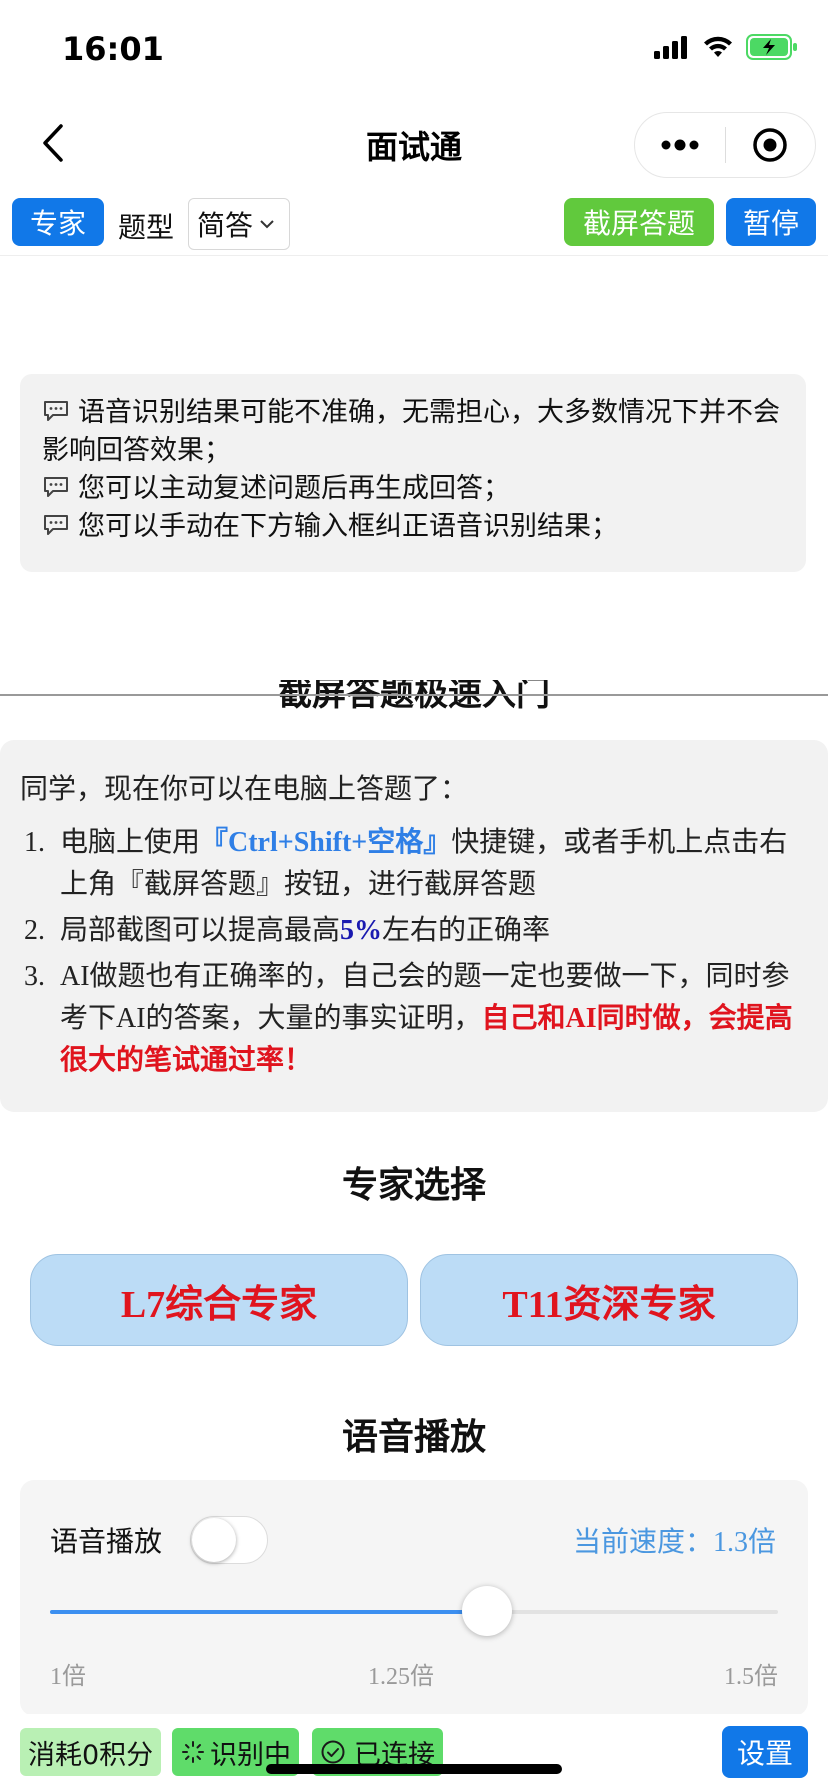  I want to click on speed-tick-min: 1倍, so click(68, 1677).